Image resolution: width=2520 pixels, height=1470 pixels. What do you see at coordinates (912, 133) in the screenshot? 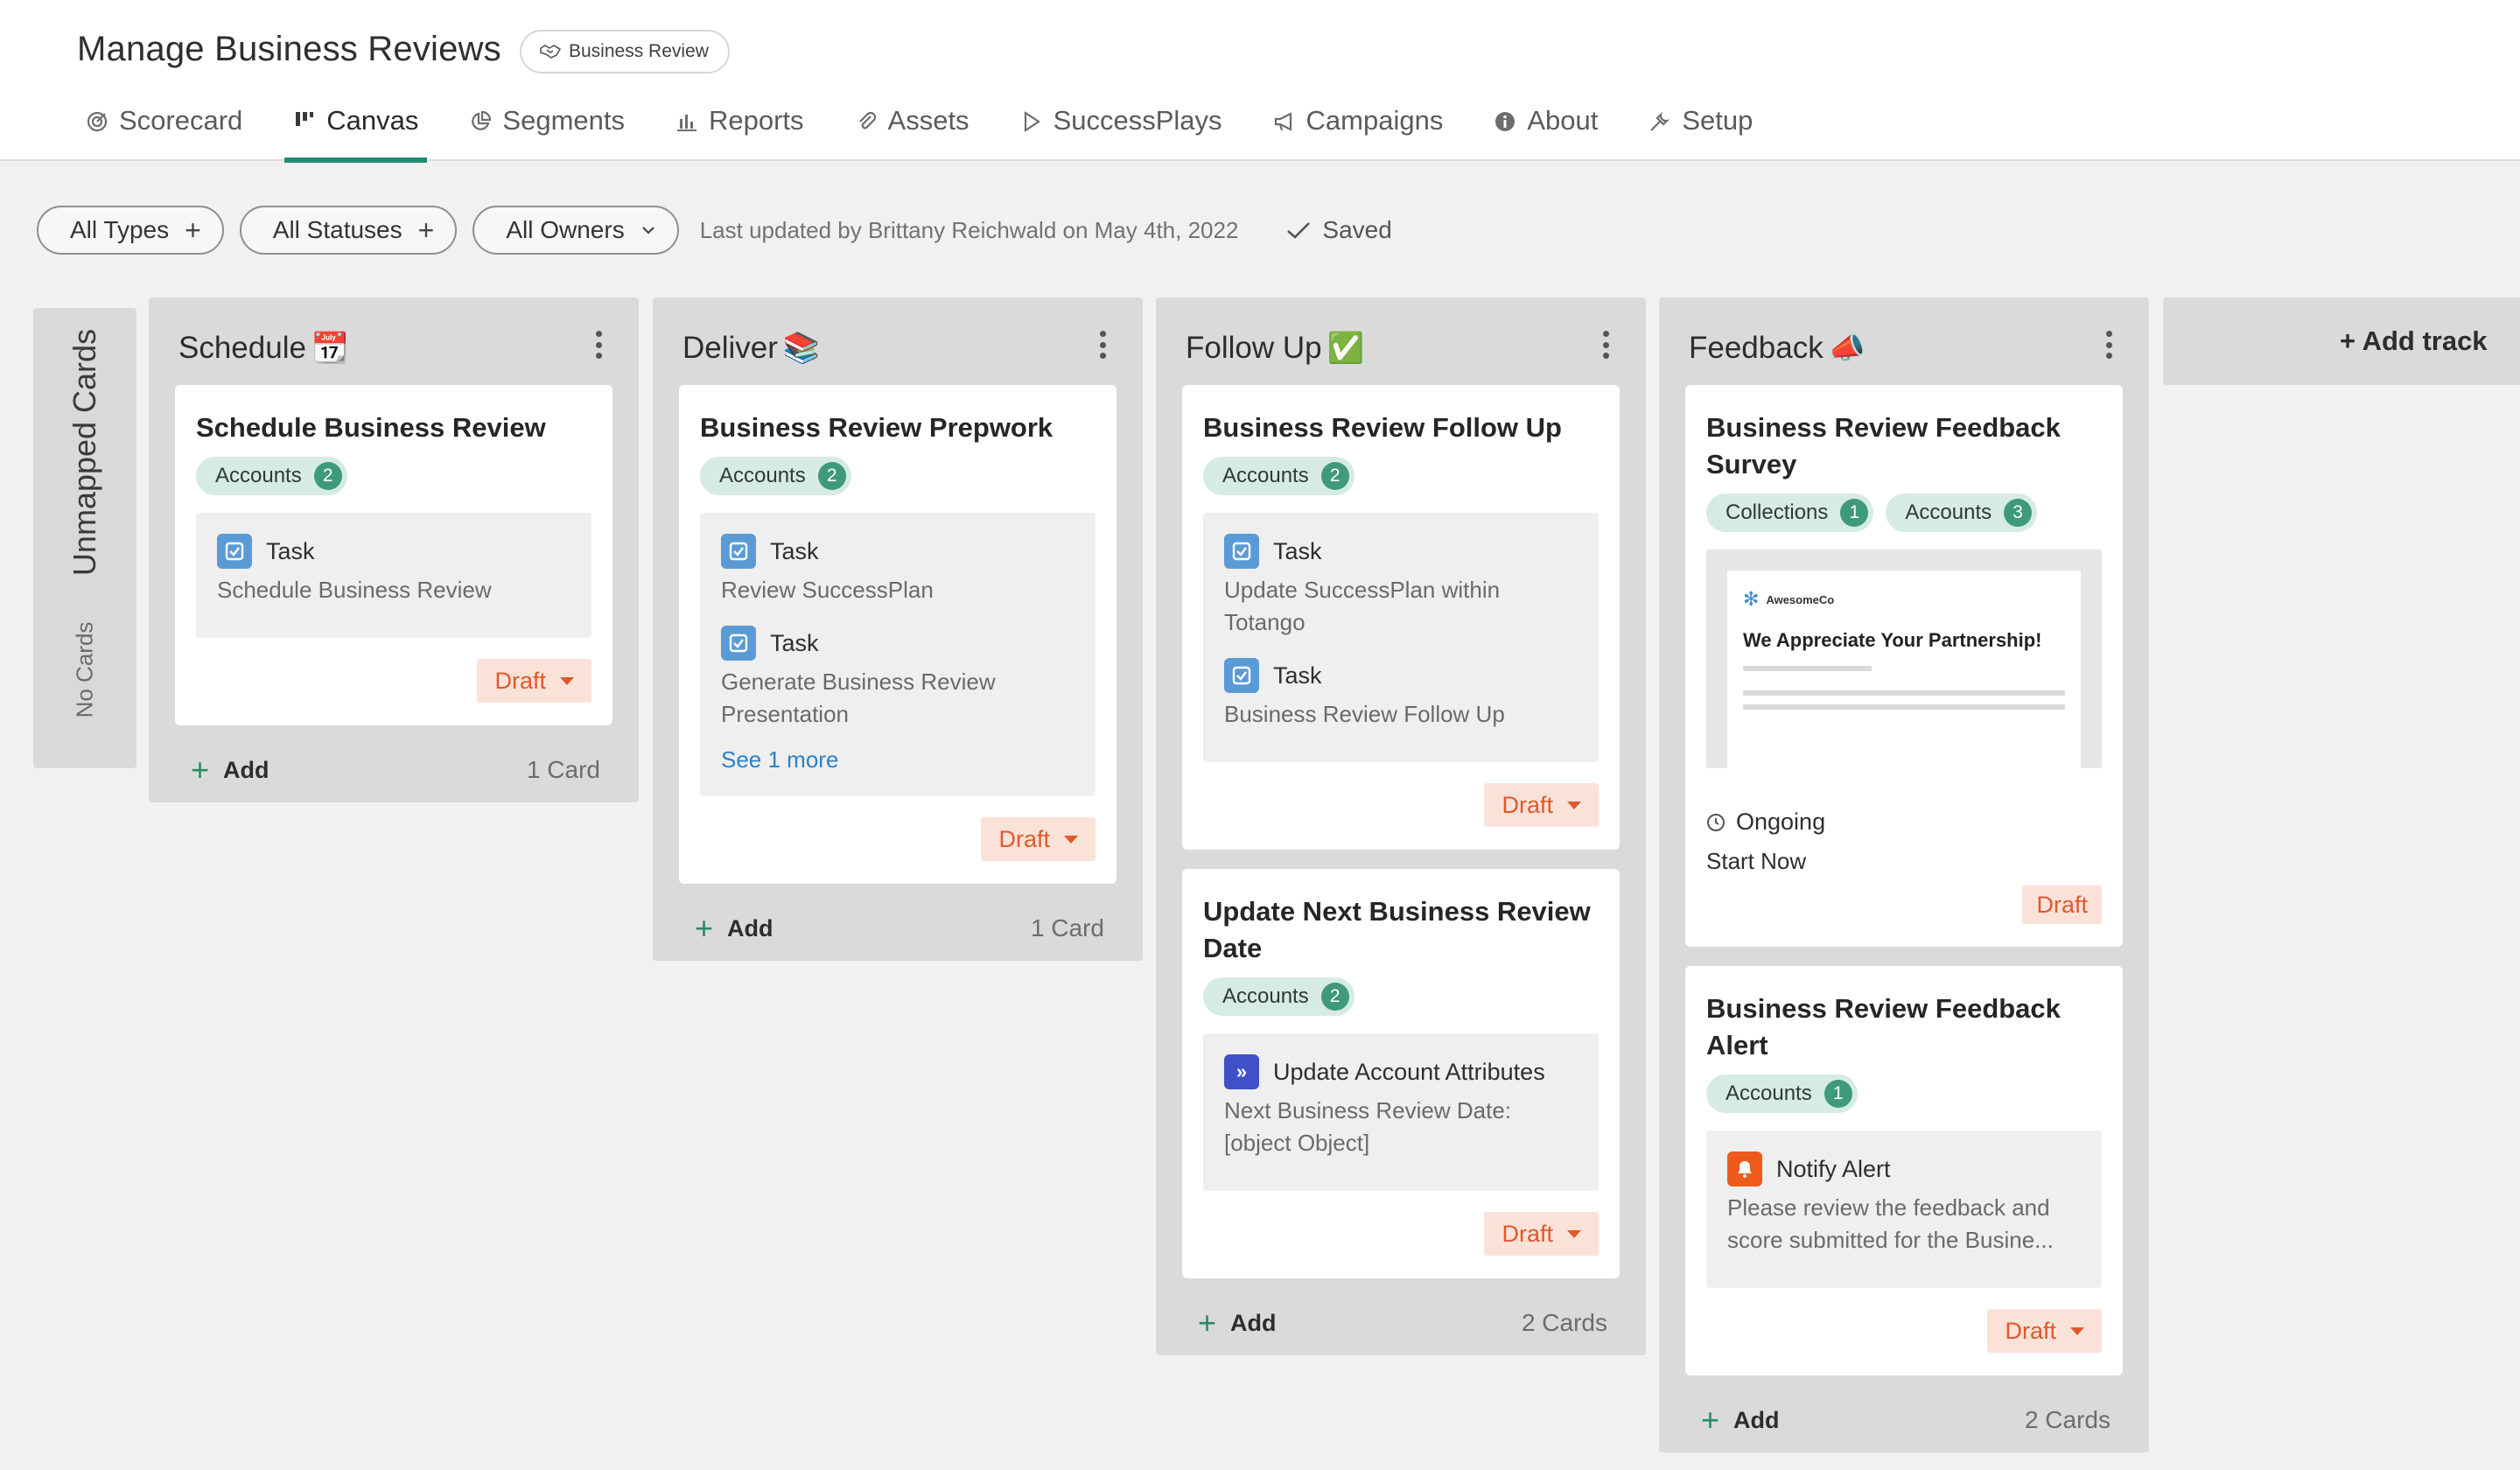
I see `tab-assets: Assets` at bounding box center [912, 133].